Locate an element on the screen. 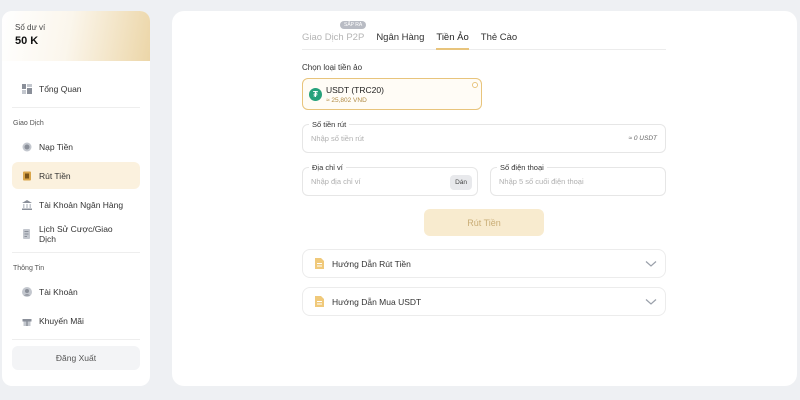 This screenshot has height=400, width=800. wallet-address-field: Địa chỉ ví Dán is located at coordinates (390, 179).